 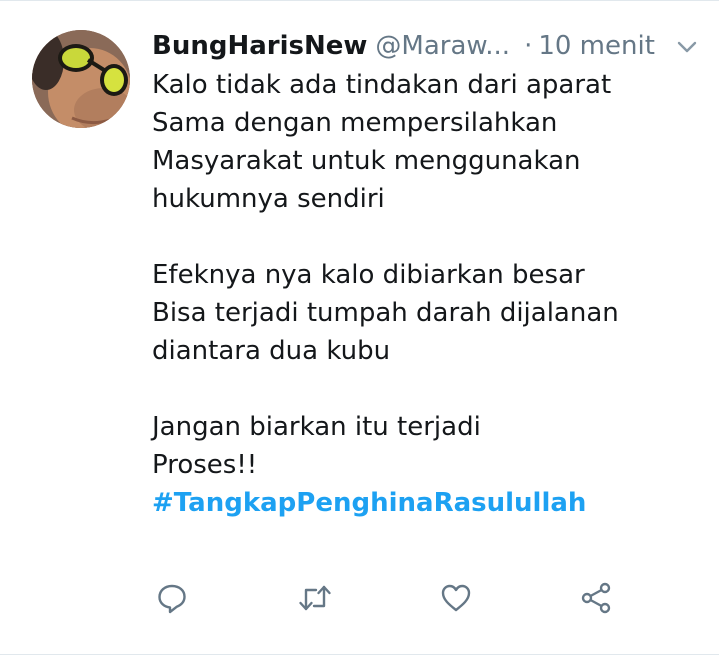 I want to click on display-name: BungHarisNew, so click(x=259, y=46).